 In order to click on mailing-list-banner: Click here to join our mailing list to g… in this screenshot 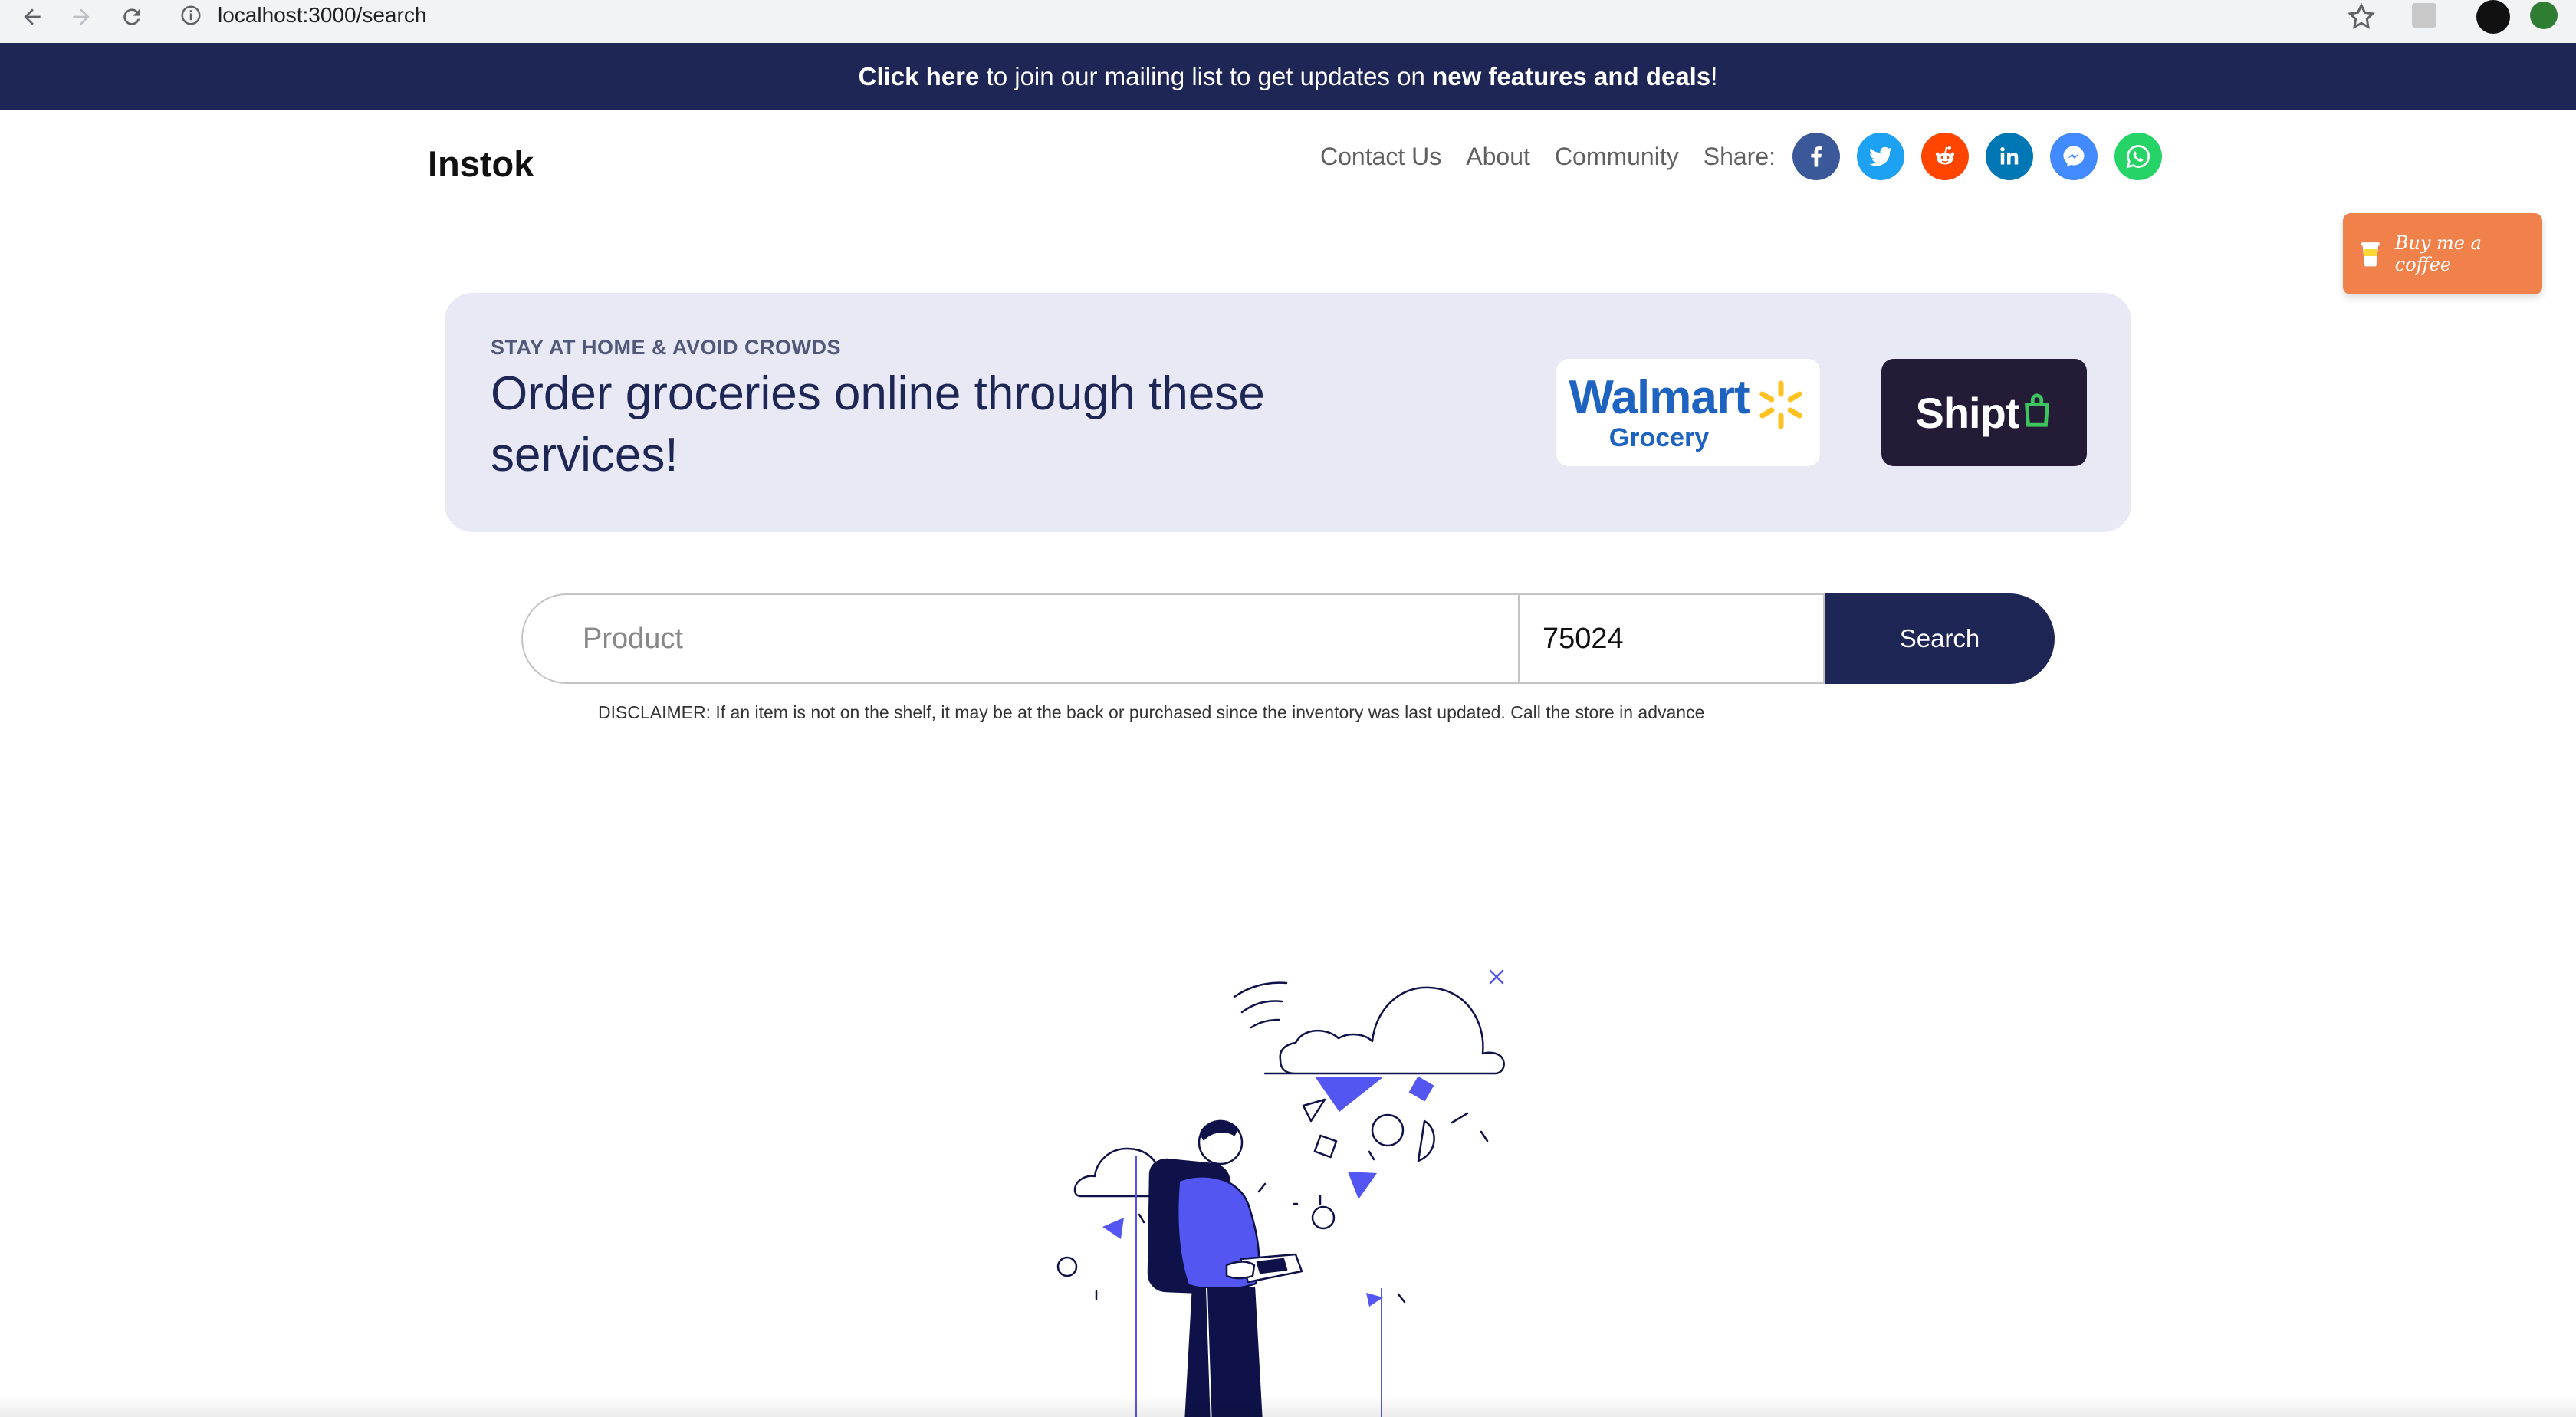, I will do `click(1288, 76)`.